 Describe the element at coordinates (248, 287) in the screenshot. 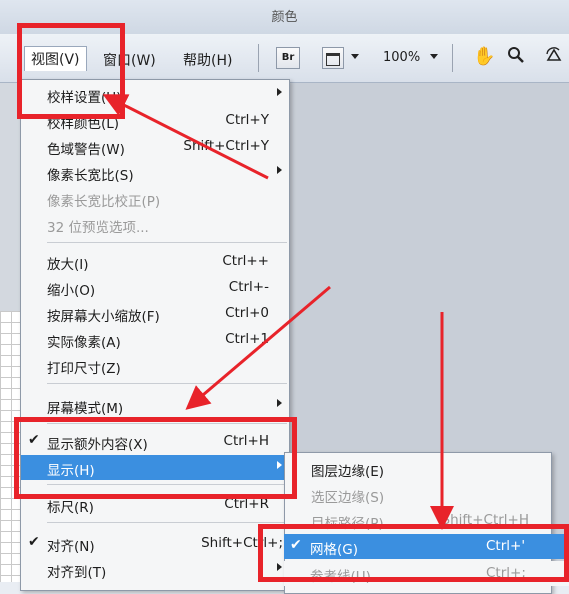

I see `menu-item-shortcut: Ctrl+-` at that location.